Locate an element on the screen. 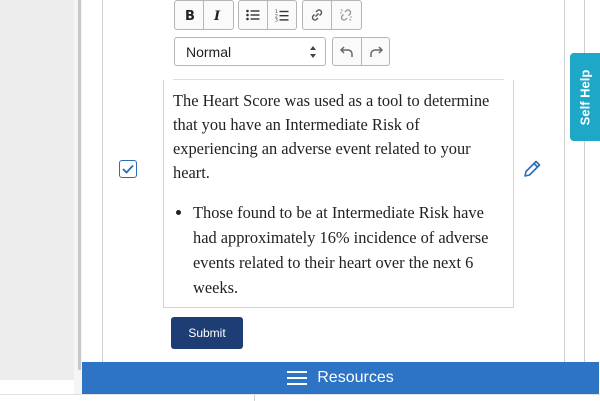 Image resolution: width=600 pixels, height=401 pixels. resources-label: Resources is located at coordinates (355, 377).